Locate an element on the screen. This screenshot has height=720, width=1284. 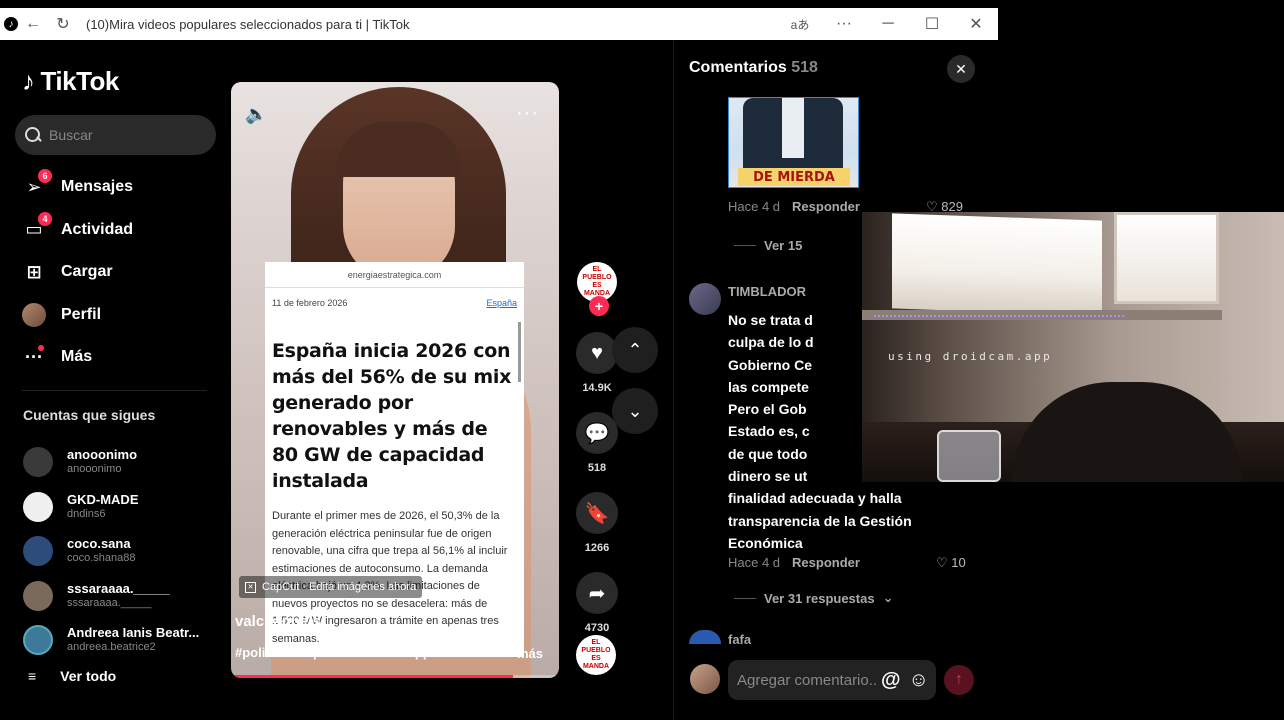
following-account: anooonimo anooonimo is located at coordinates (111, 462).